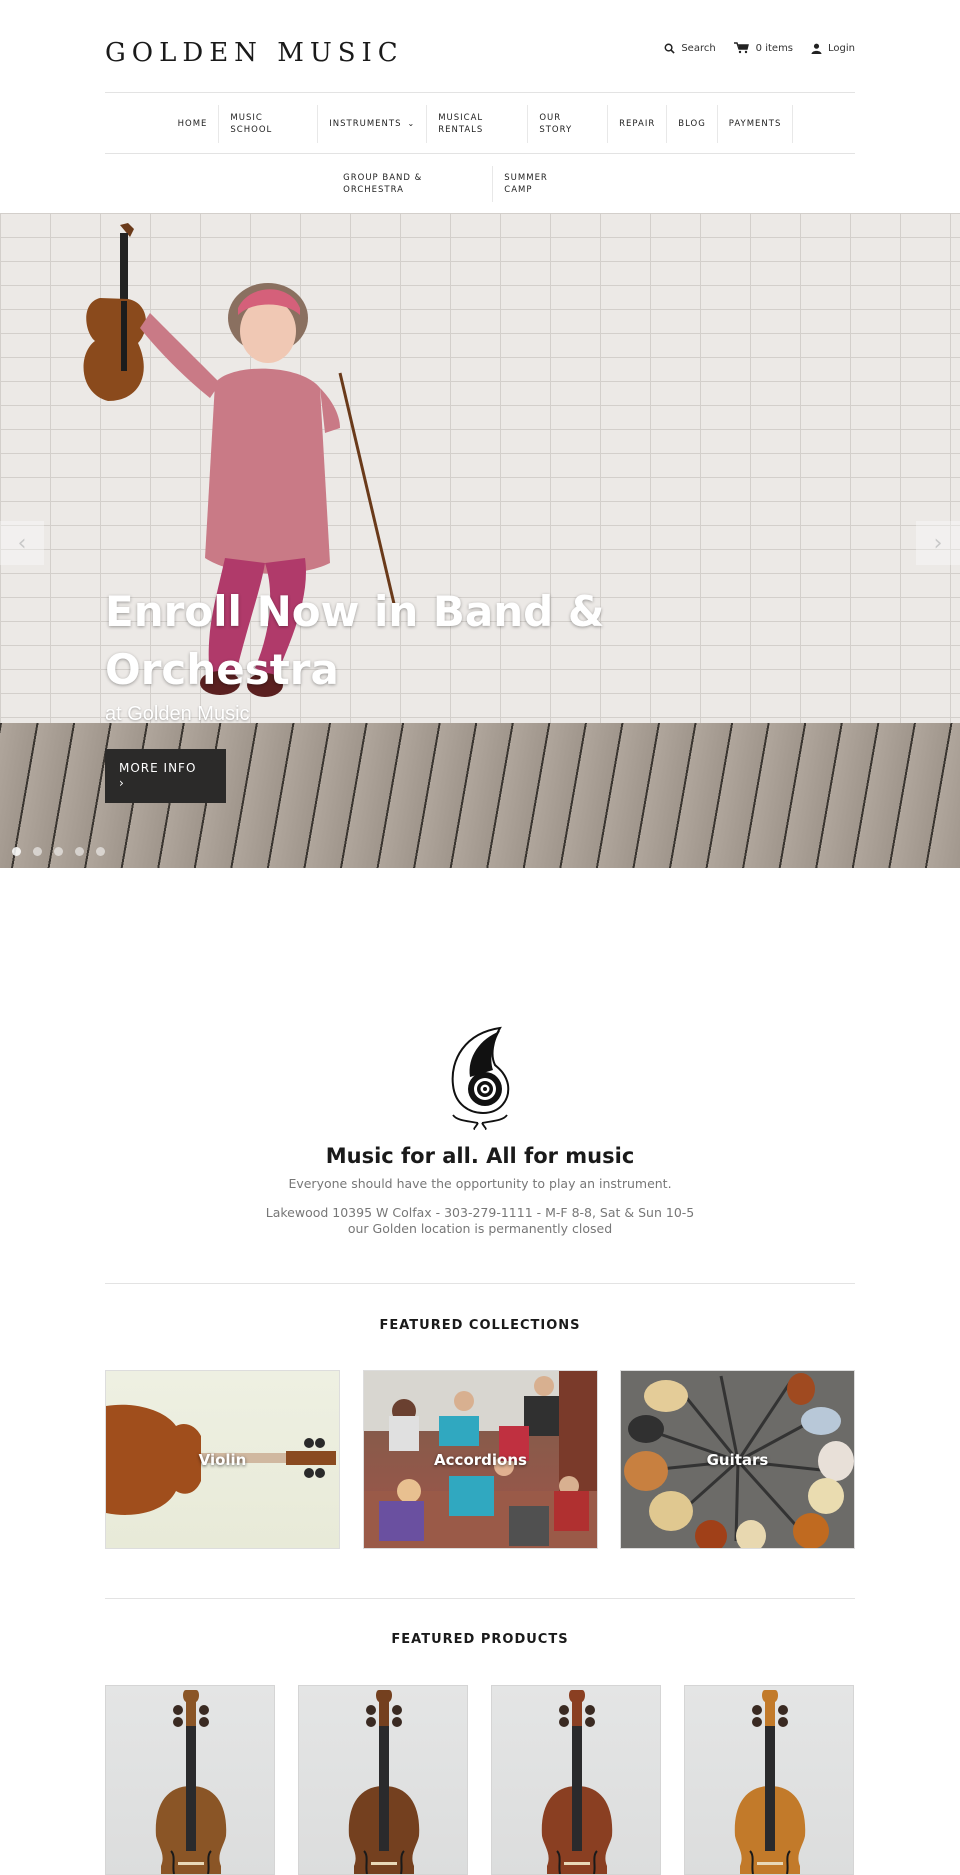 This screenshot has width=960, height=1875. I want to click on nav-label: PAYMENTS, so click(755, 124).